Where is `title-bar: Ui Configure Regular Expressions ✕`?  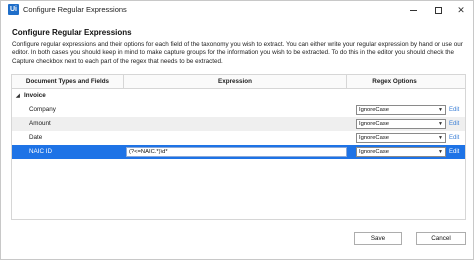
title-bar: Ui Configure Regular Expressions ✕ is located at coordinates (237, 10).